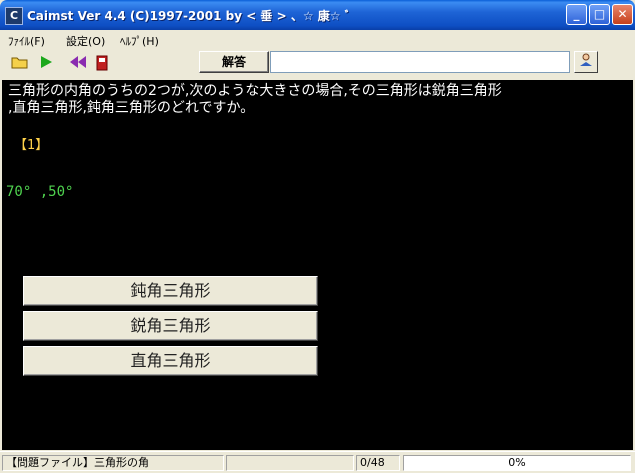 This screenshot has width=635, height=473. Describe the element at coordinates (517, 463) in the screenshot. I see `status-progress: 0%` at that location.